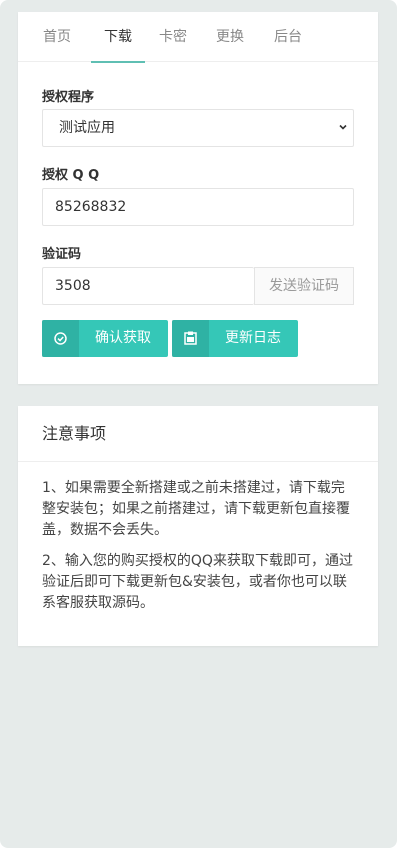  I want to click on chevron-down-icon, so click(343, 127).